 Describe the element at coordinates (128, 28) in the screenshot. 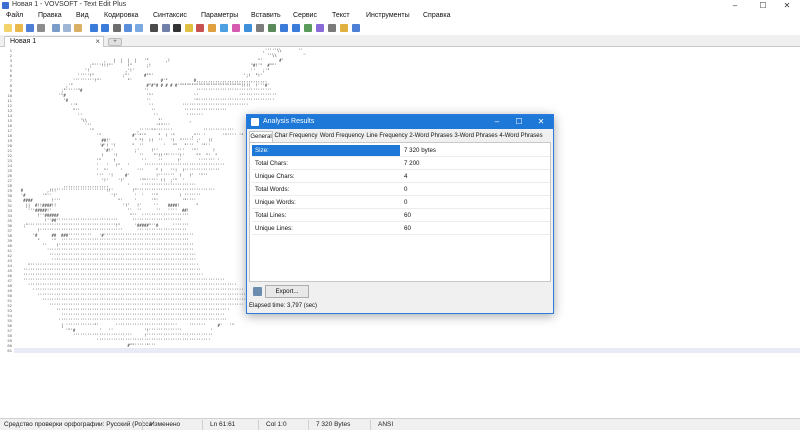

I see `replace-icon` at that location.